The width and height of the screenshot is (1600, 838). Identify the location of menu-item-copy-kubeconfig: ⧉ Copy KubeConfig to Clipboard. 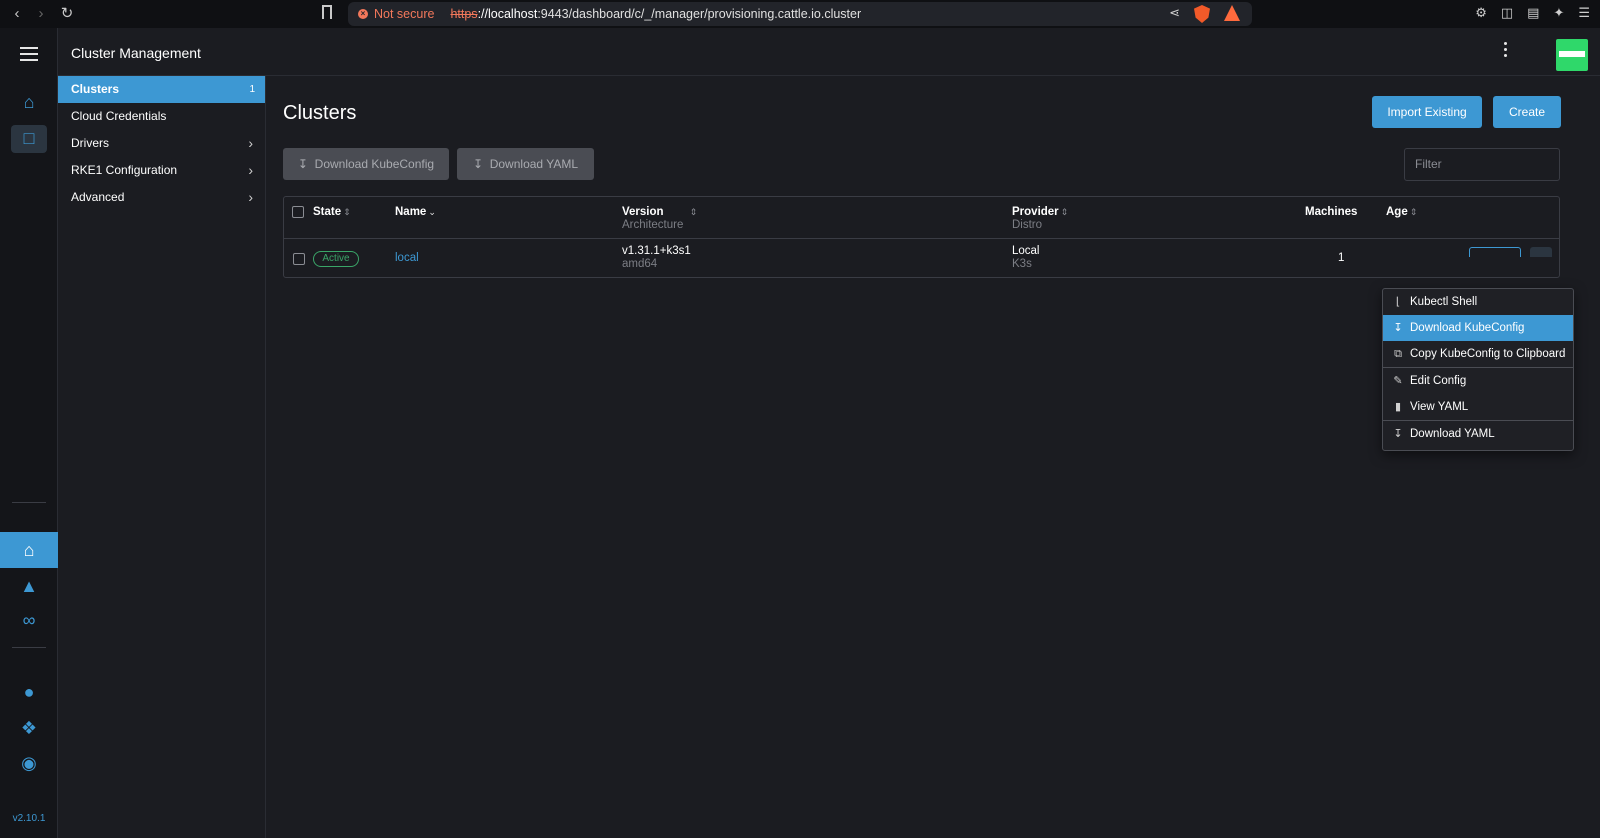
(1478, 354).